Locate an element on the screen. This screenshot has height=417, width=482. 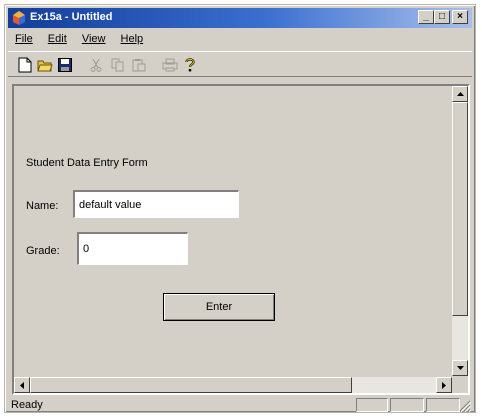
form-title: Student Data Entry Form is located at coordinates (87, 163).